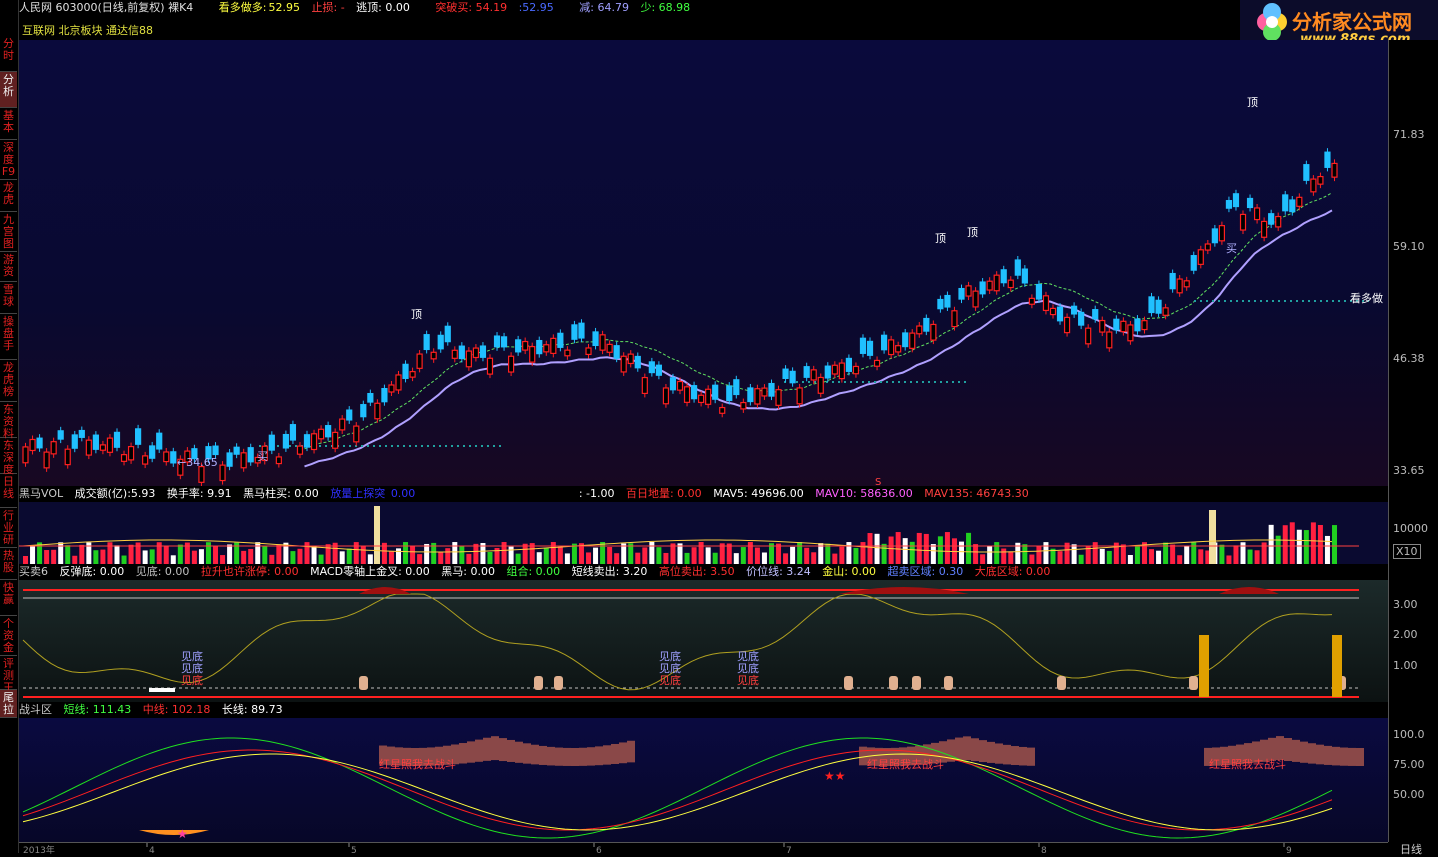  I want to click on escape-text: 逃顶: 0.00, so click(383, 7).